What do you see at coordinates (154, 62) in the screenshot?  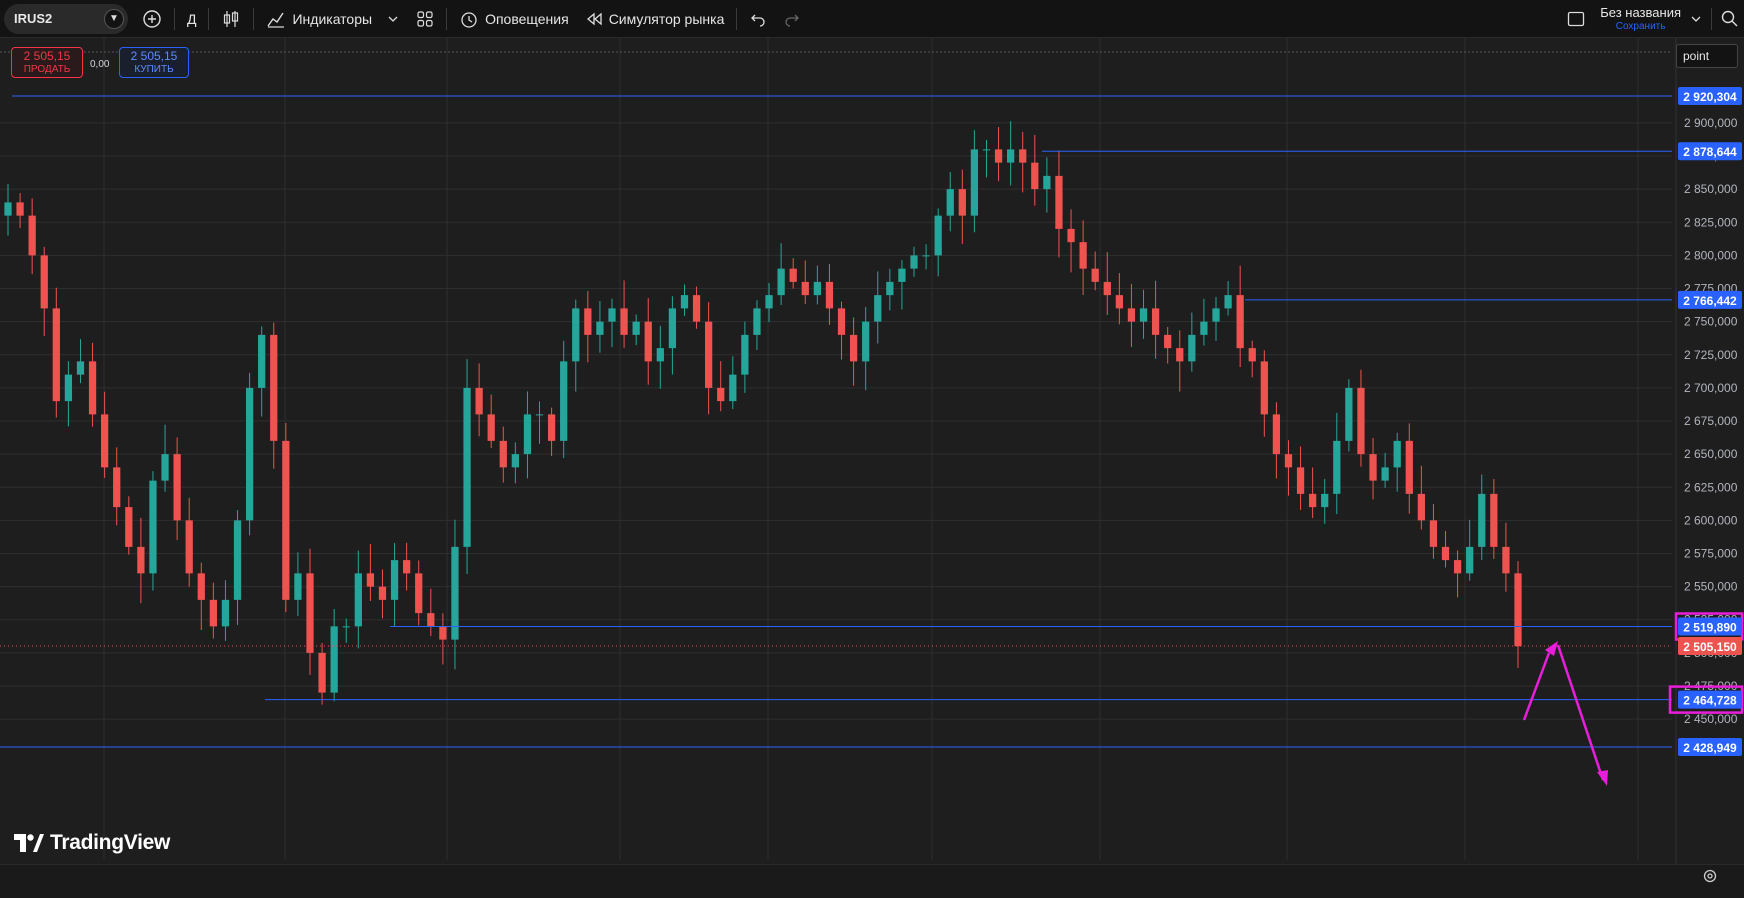 I see `buy-button: 2 505,15 КУПИТЬ` at bounding box center [154, 62].